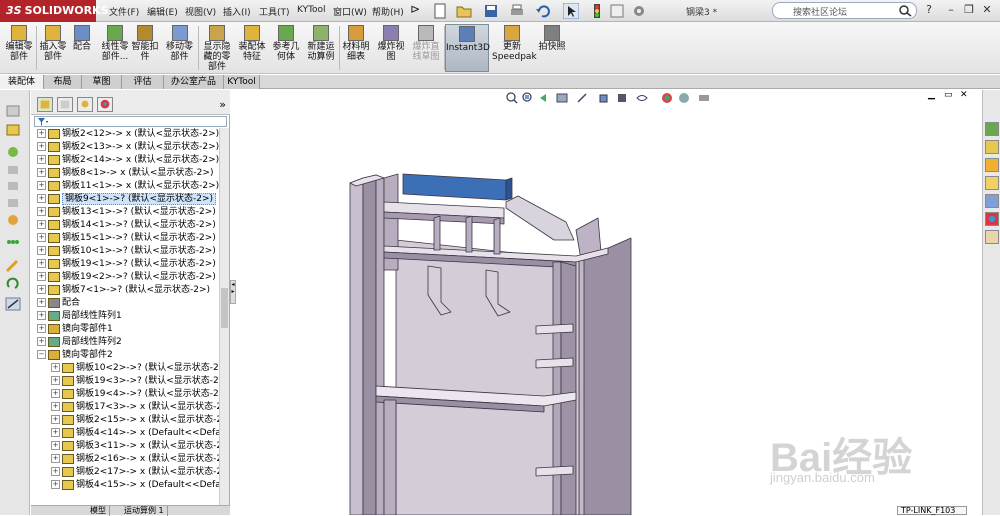 The image size is (1000, 516). What do you see at coordinates (194, 82) in the screenshot?
I see `tab-office-products: 办公室产品` at bounding box center [194, 82].